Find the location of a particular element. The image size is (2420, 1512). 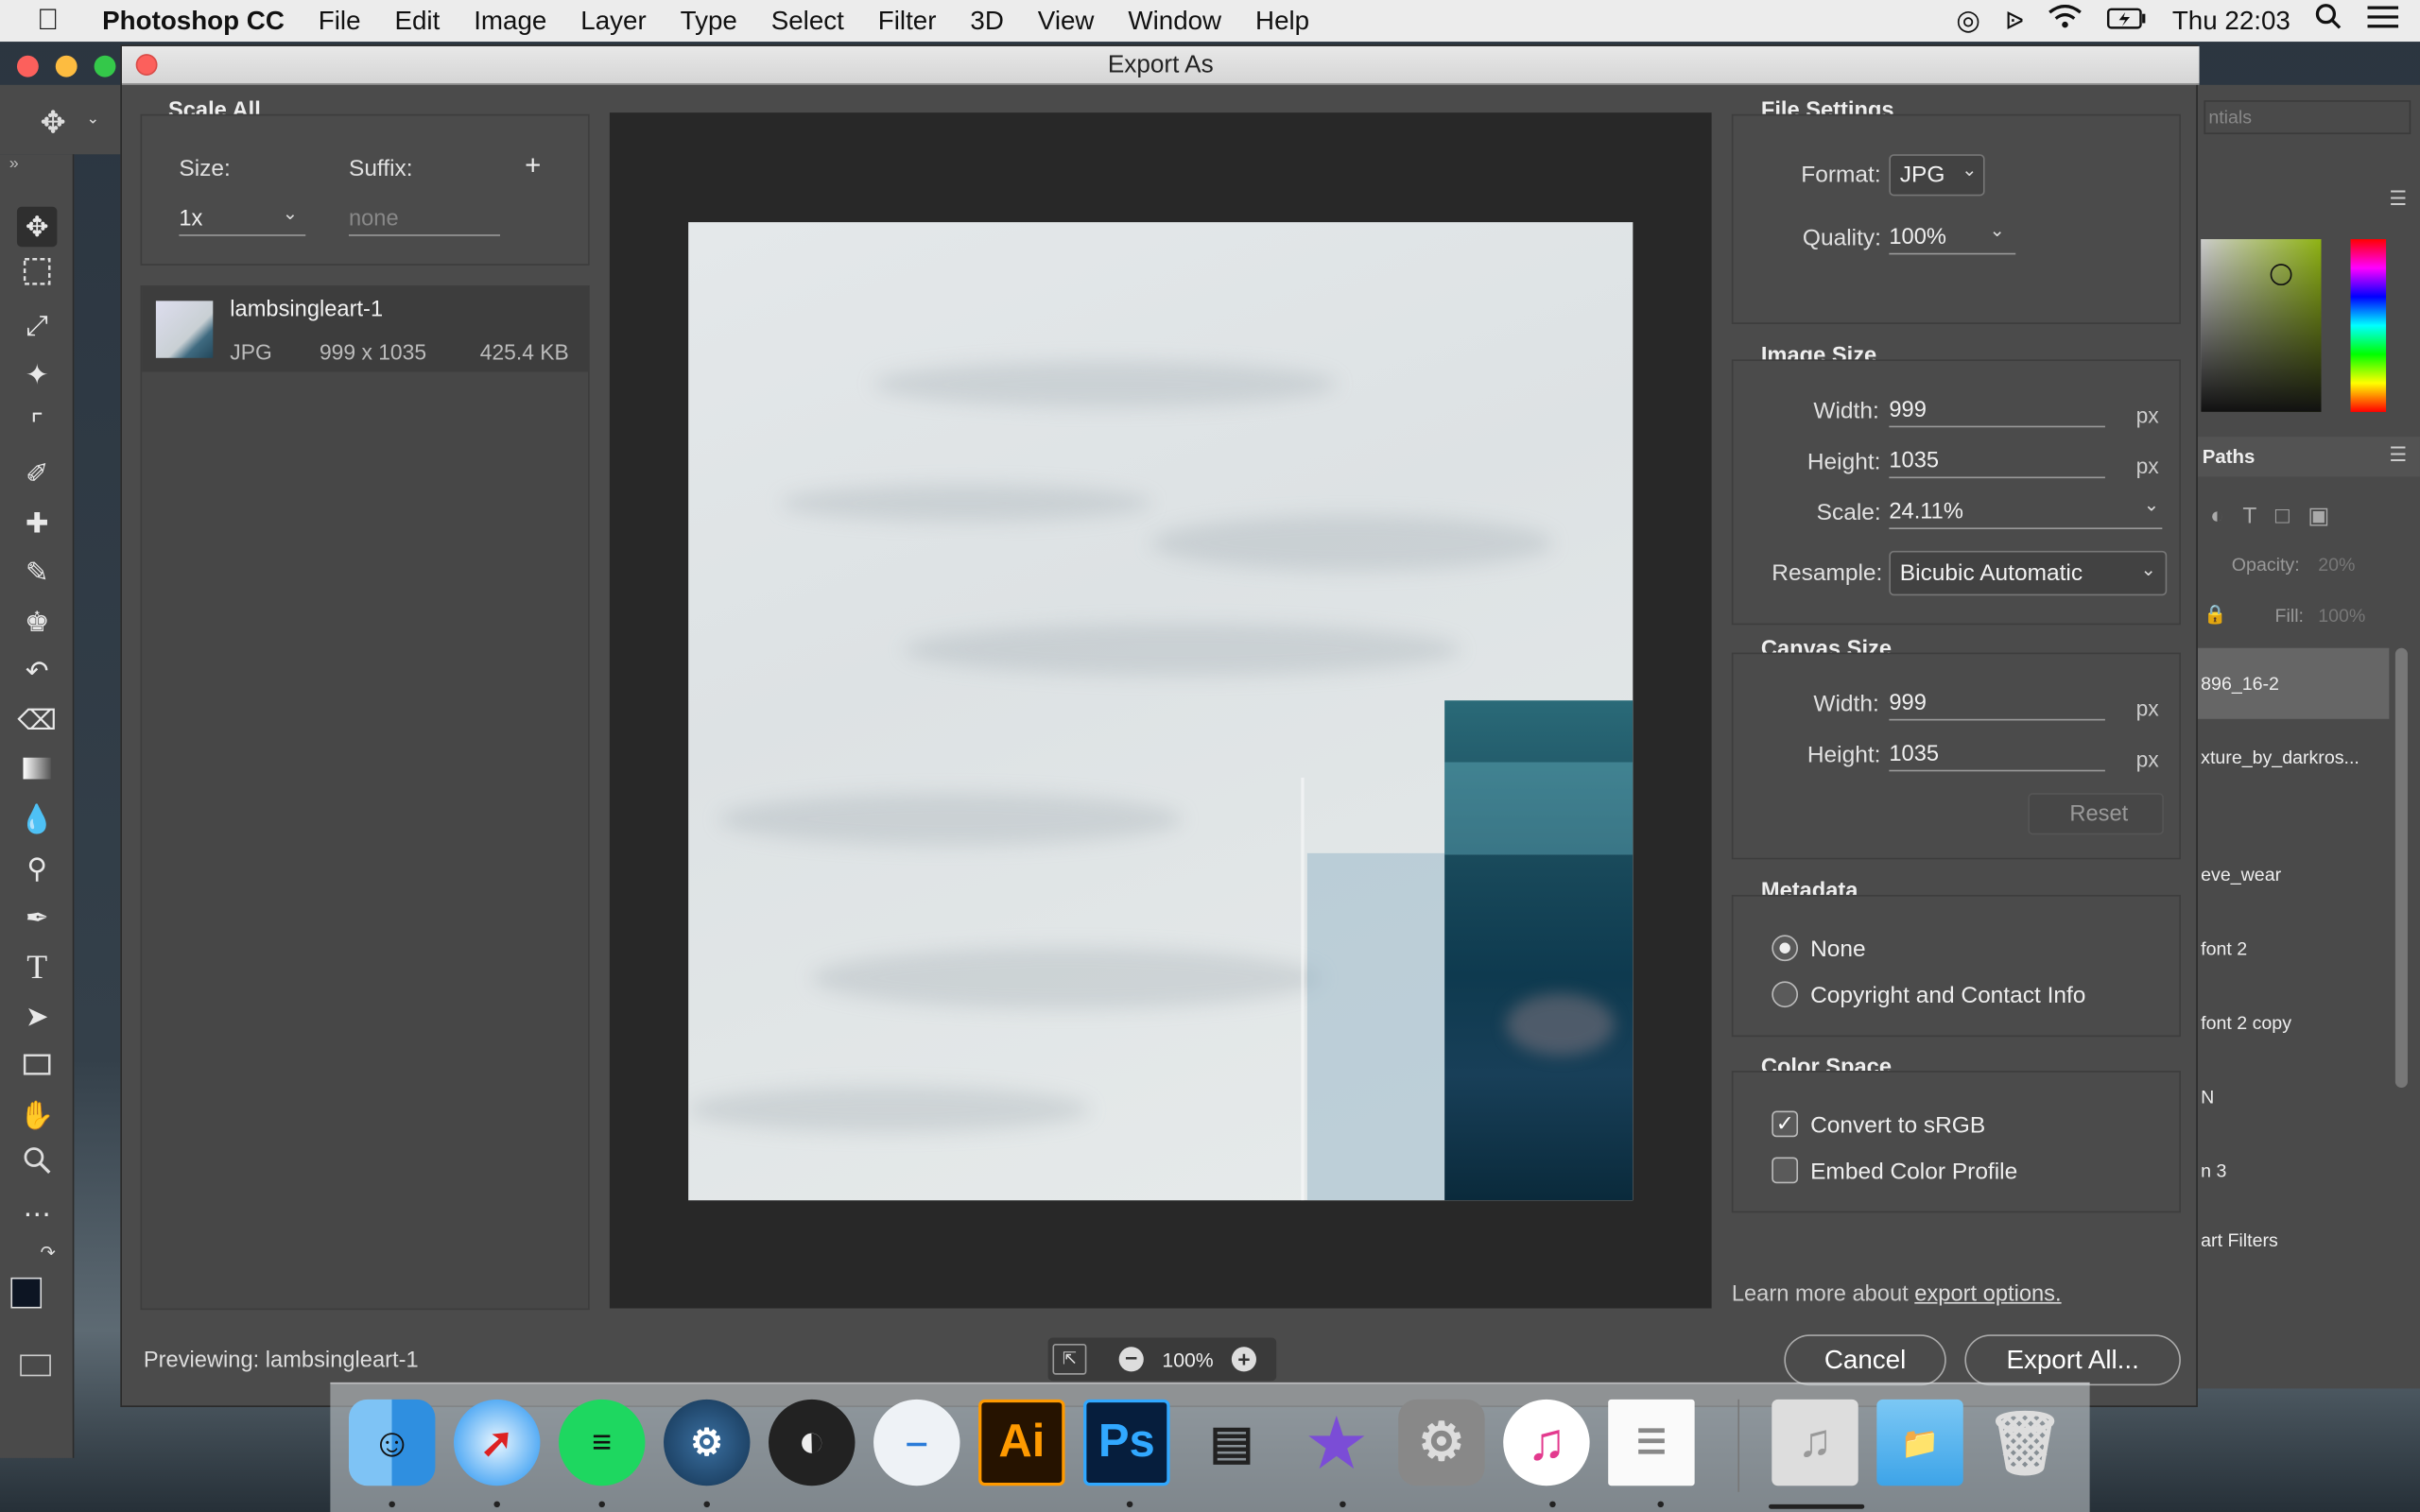

eraser-icon: ⌫ is located at coordinates (37, 720).